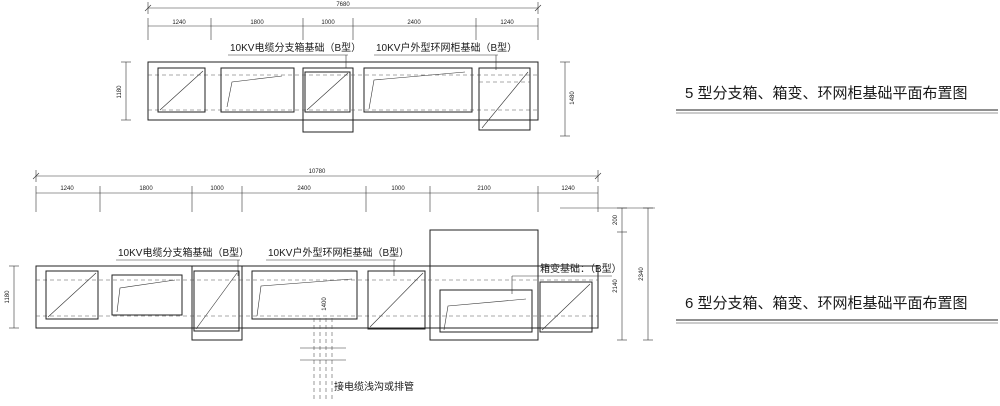  I want to click on plan6-seg-dim-2: 1800, so click(146, 189).